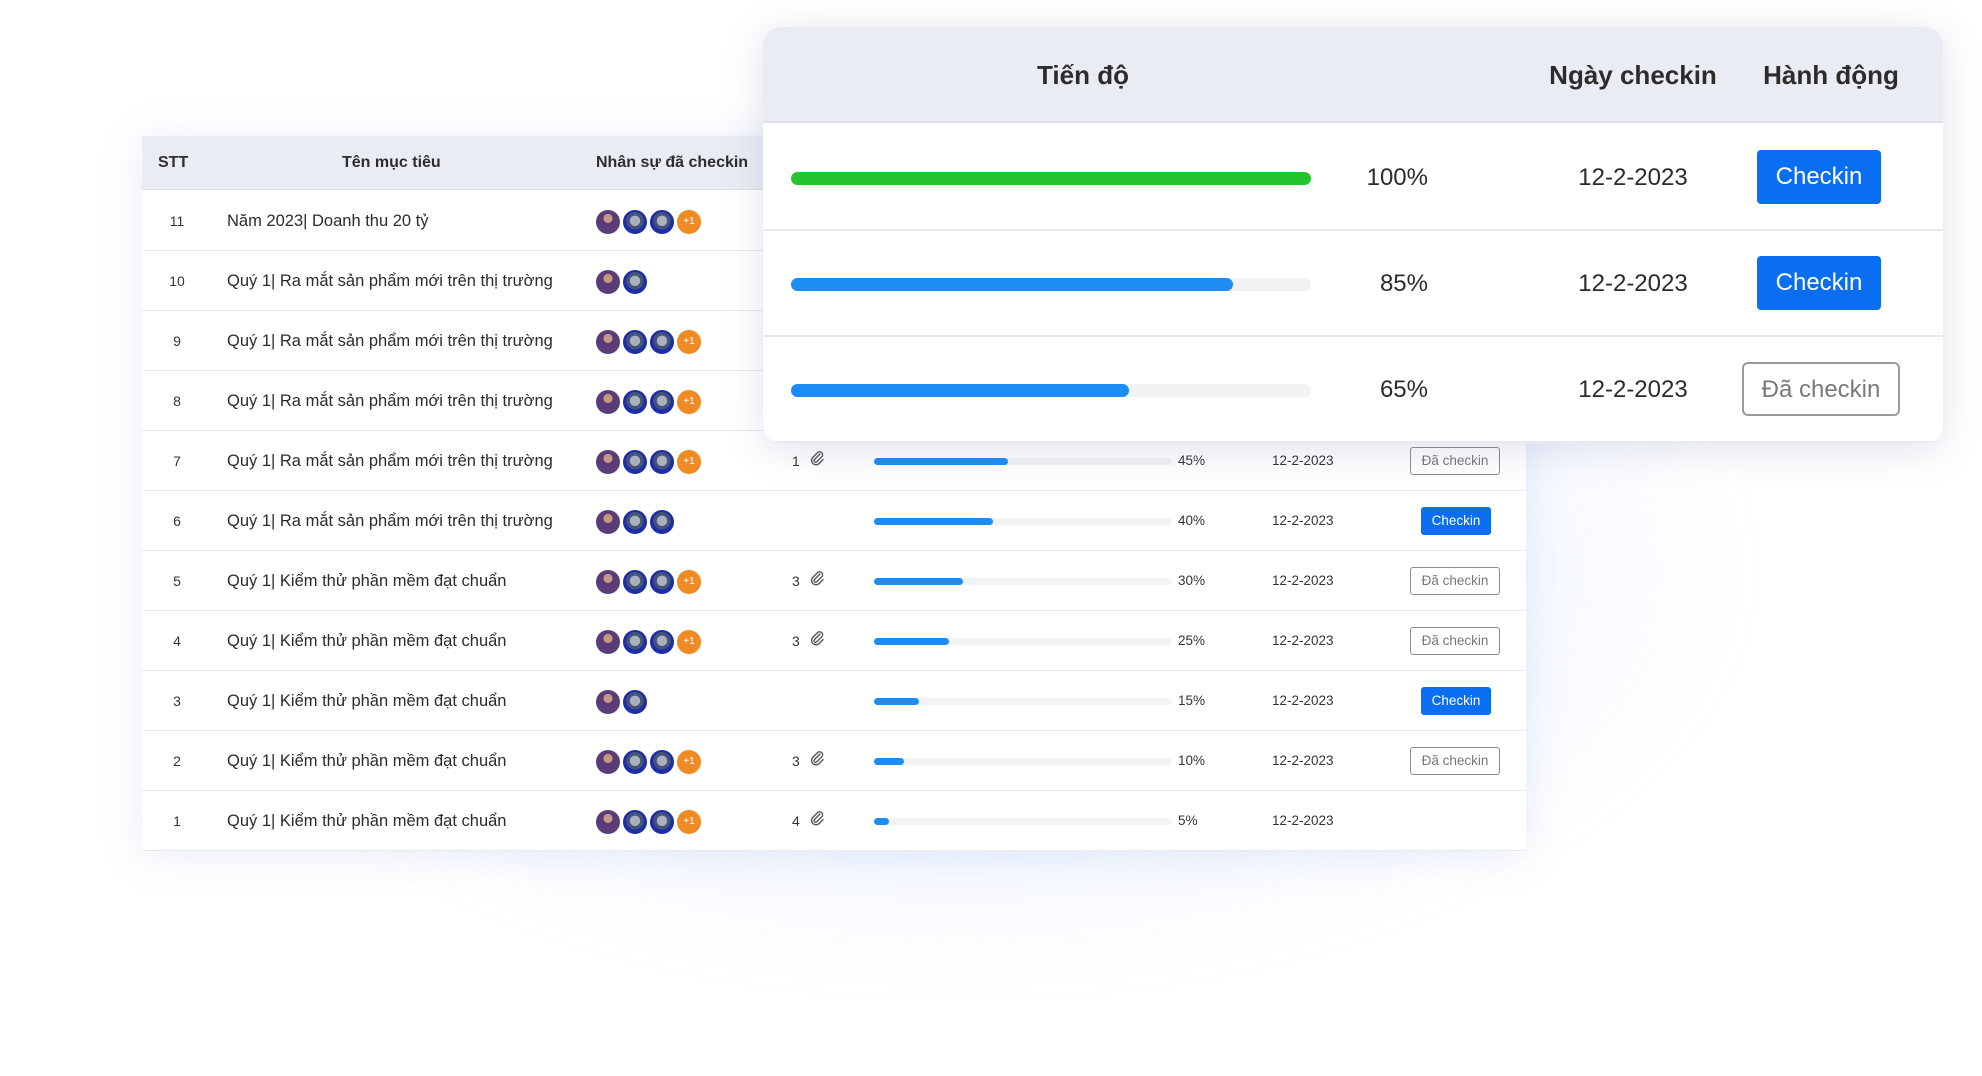 This screenshot has height=1076, width=1982. Describe the element at coordinates (328, 221) in the screenshot. I see `objective-name: Năm 2023| Doanh thu 20 tỷ` at that location.